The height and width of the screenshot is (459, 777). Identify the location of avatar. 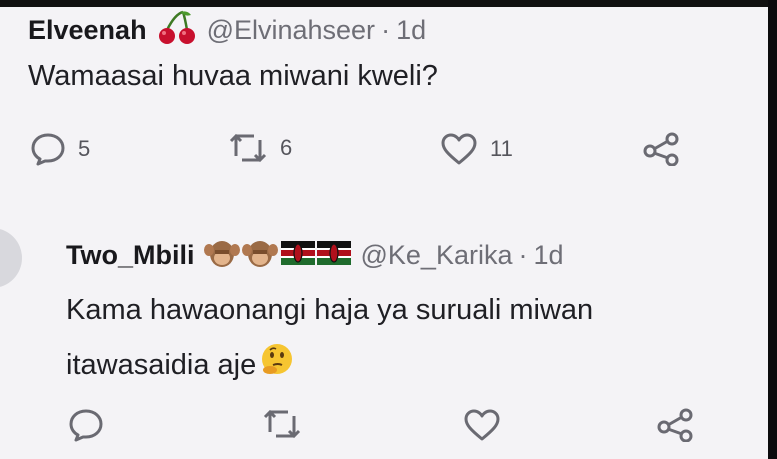
(11, 258).